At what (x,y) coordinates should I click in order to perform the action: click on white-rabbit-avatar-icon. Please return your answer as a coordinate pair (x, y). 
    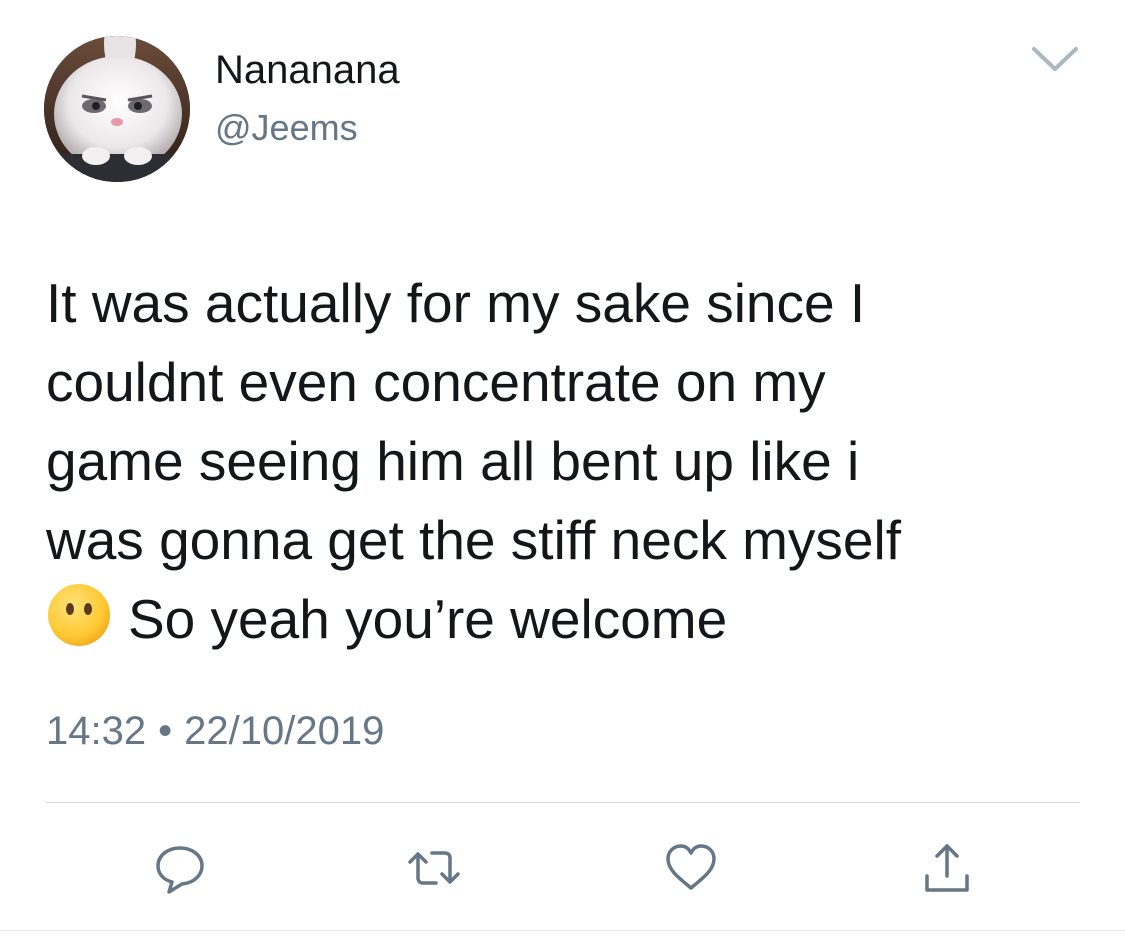
    Looking at the image, I should click on (117, 109).